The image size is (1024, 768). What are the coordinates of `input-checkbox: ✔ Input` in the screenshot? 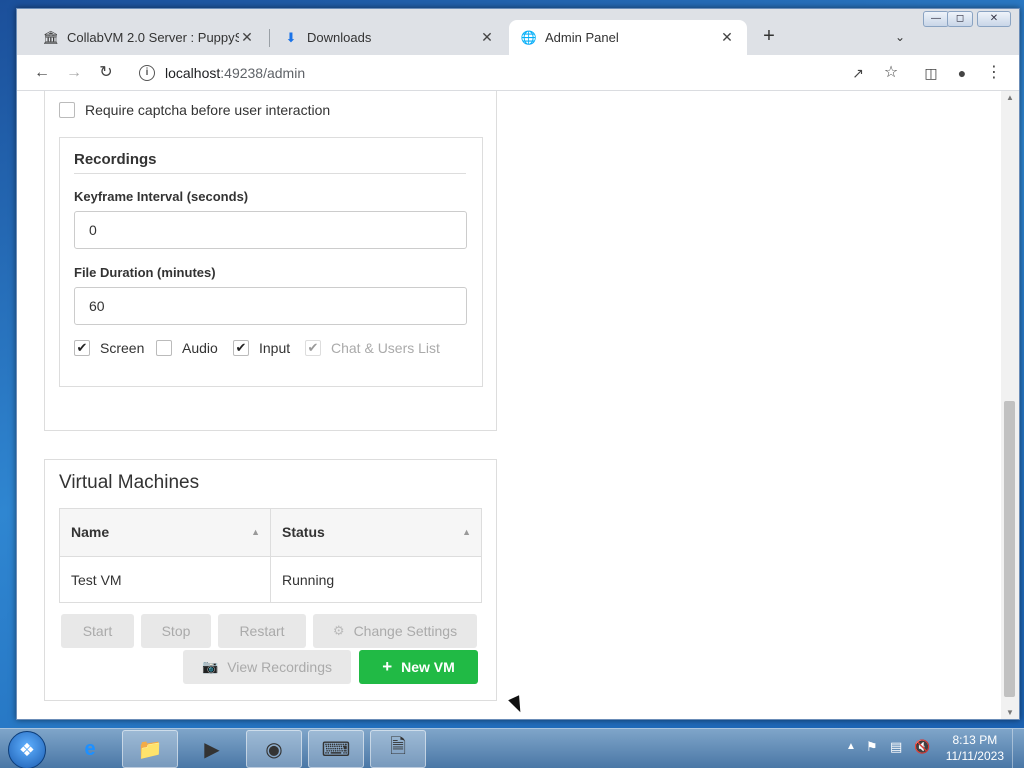 It's located at (261, 348).